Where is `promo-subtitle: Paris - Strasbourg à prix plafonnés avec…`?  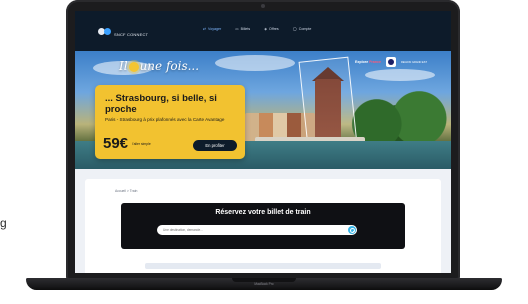
promo-subtitle: Paris - Strasbourg à prix plafonnés avec… is located at coordinates (165, 119).